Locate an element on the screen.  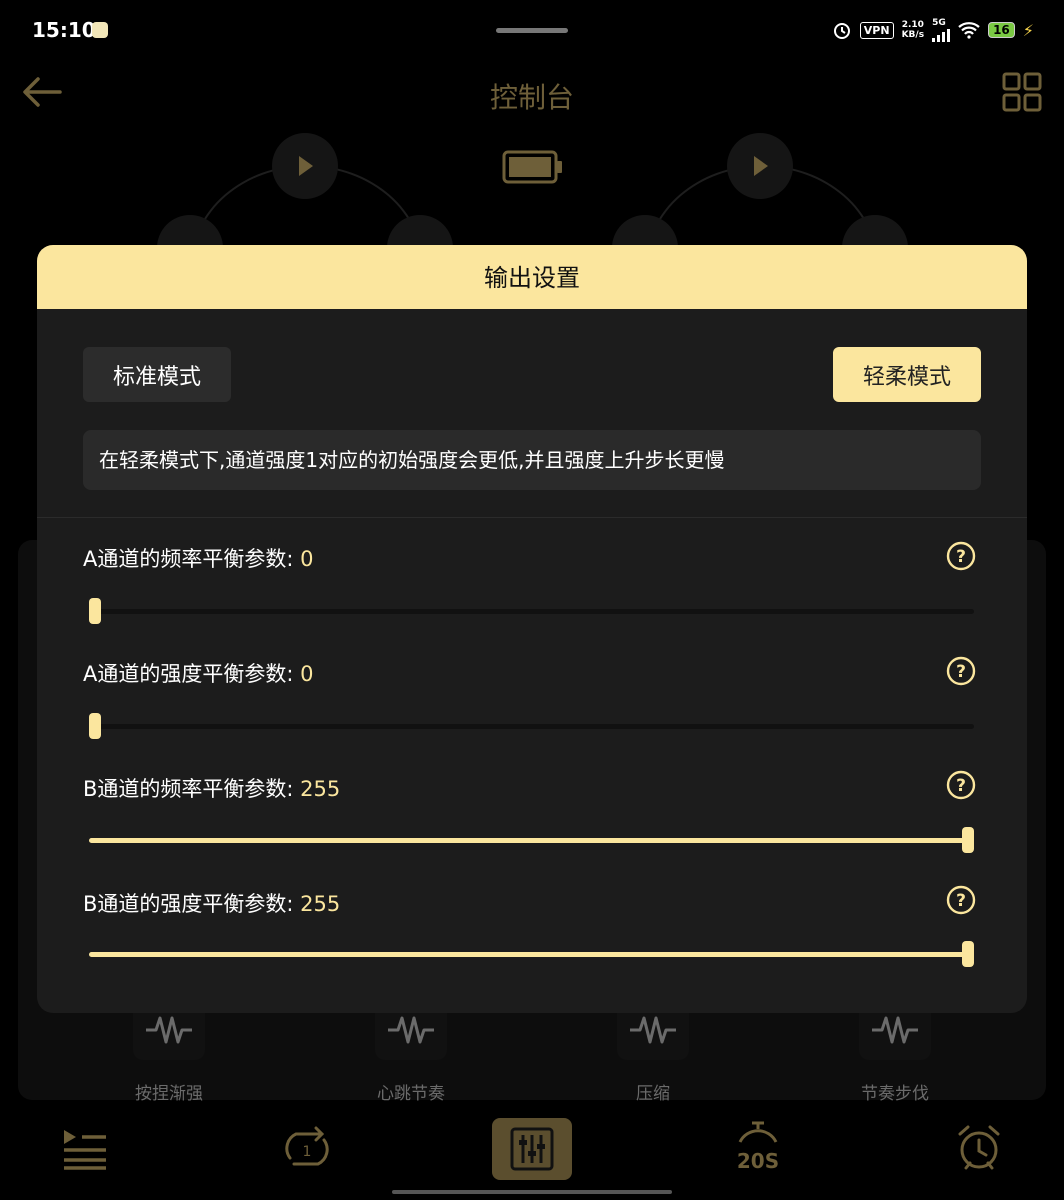
battery-level: 16 is located at coordinates (1001, 30).